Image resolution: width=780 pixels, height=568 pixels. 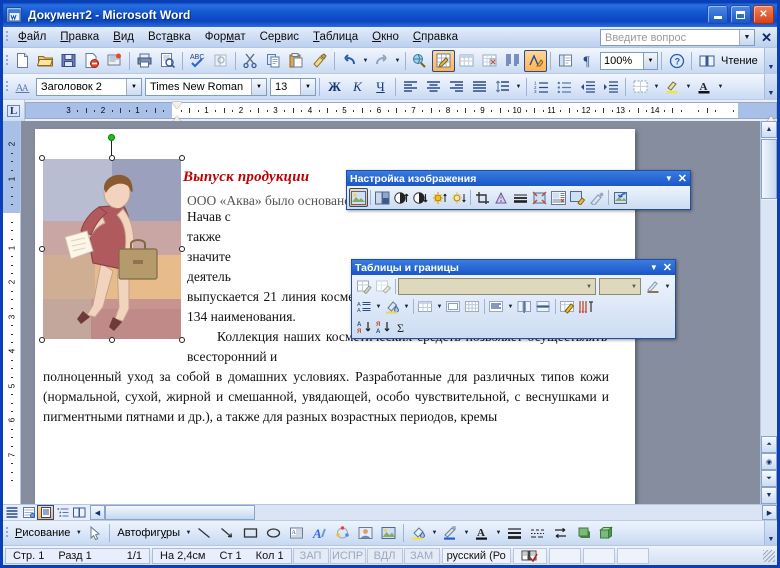 What do you see at coordinates (769, 461) in the screenshot?
I see `select-browse-object-button: ◉` at bounding box center [769, 461].